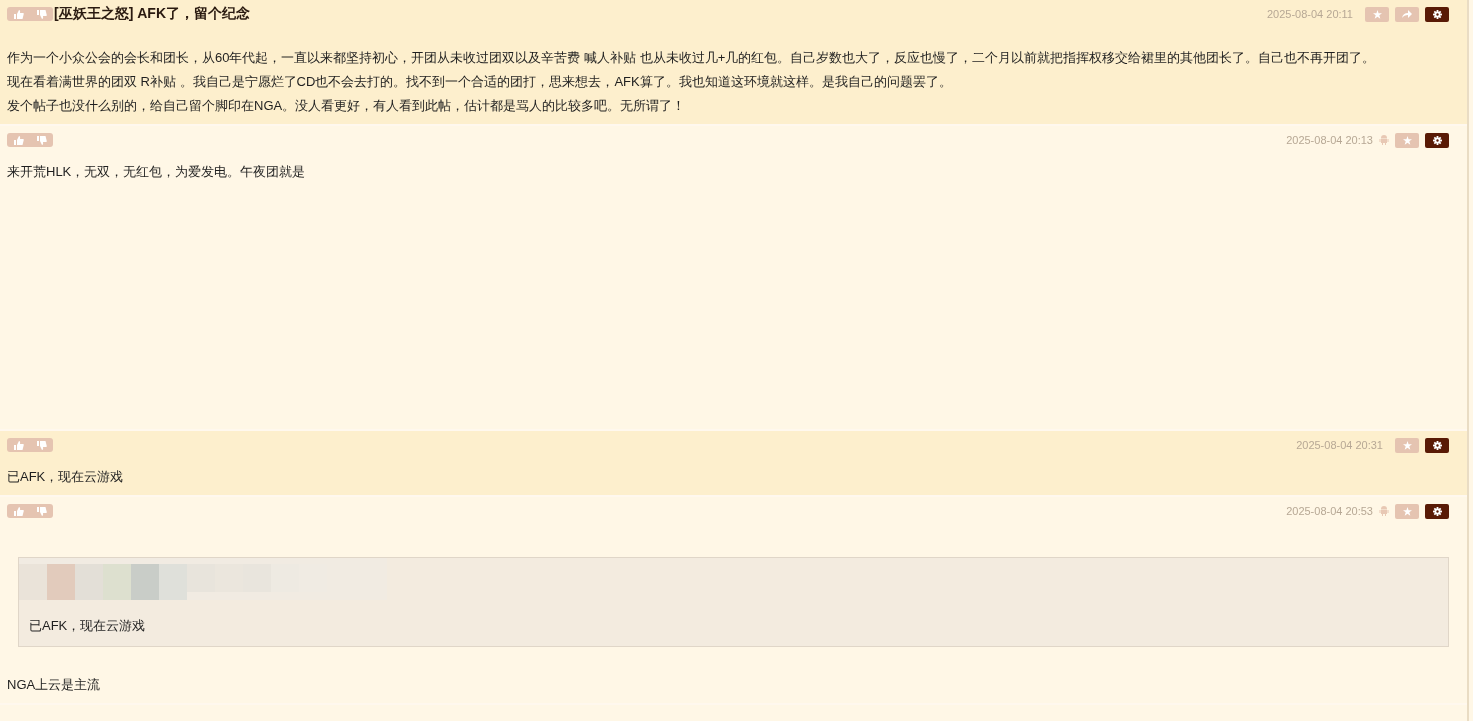 Image resolution: width=1473 pixels, height=721 pixels. I want to click on post-time: 2025-08-04 20:53, so click(1329, 511).